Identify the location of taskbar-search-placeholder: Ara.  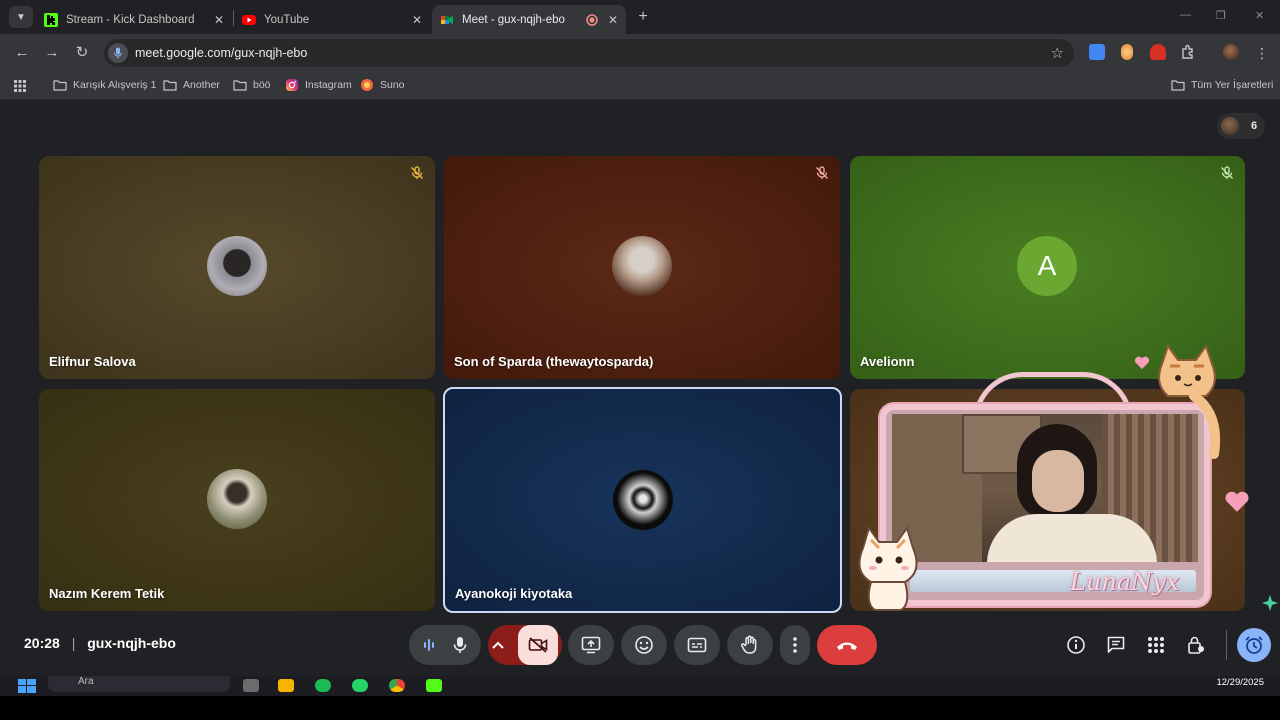
(86, 681).